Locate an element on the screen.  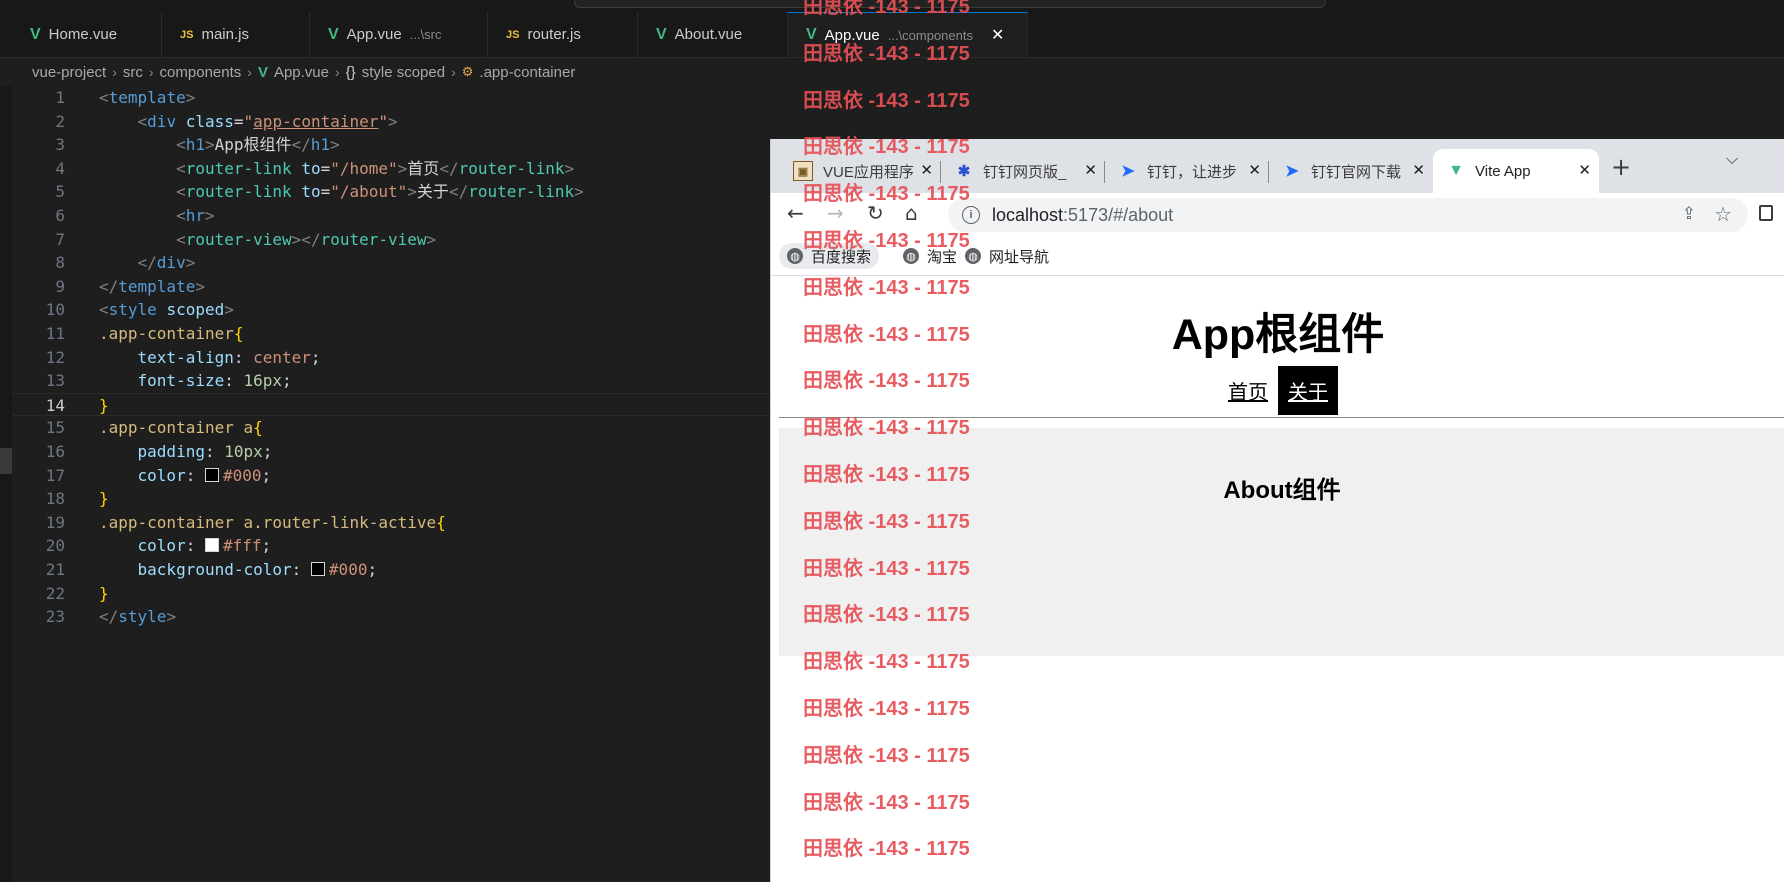
code-line: font-size: 16px; is located at coordinates (195, 381).